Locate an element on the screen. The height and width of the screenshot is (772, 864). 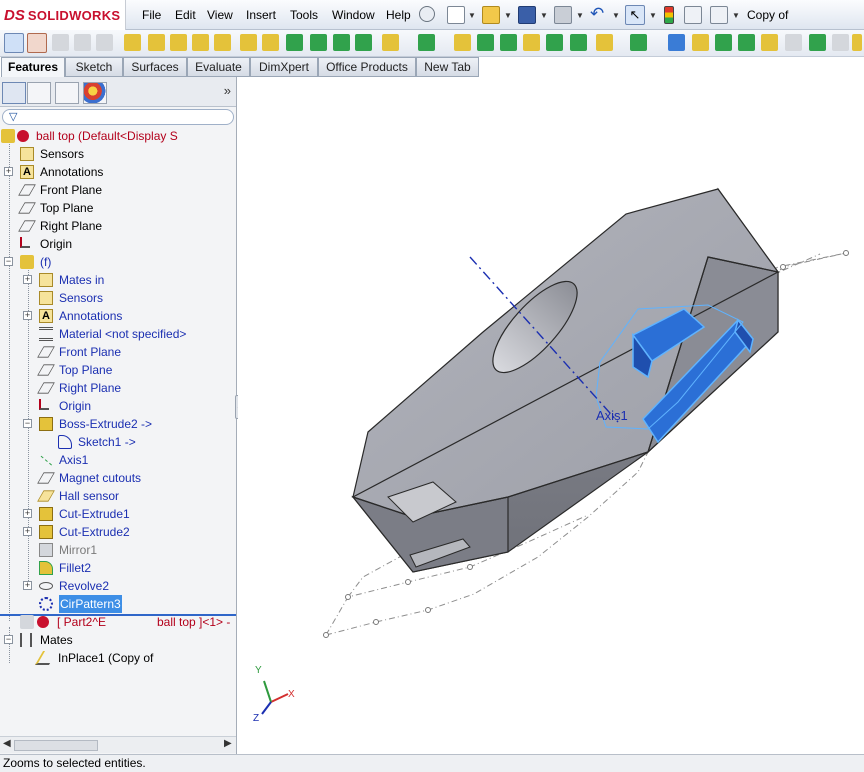
tab-features: Features is located at coordinates (33, 67).